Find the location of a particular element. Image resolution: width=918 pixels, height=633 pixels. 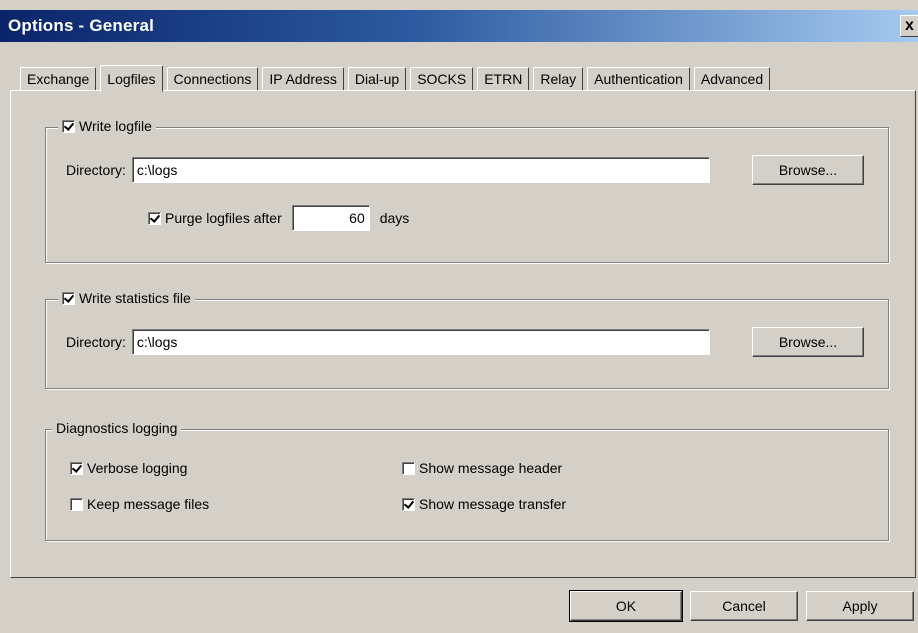

stats-legend: Write statistics file is located at coordinates (126, 298).